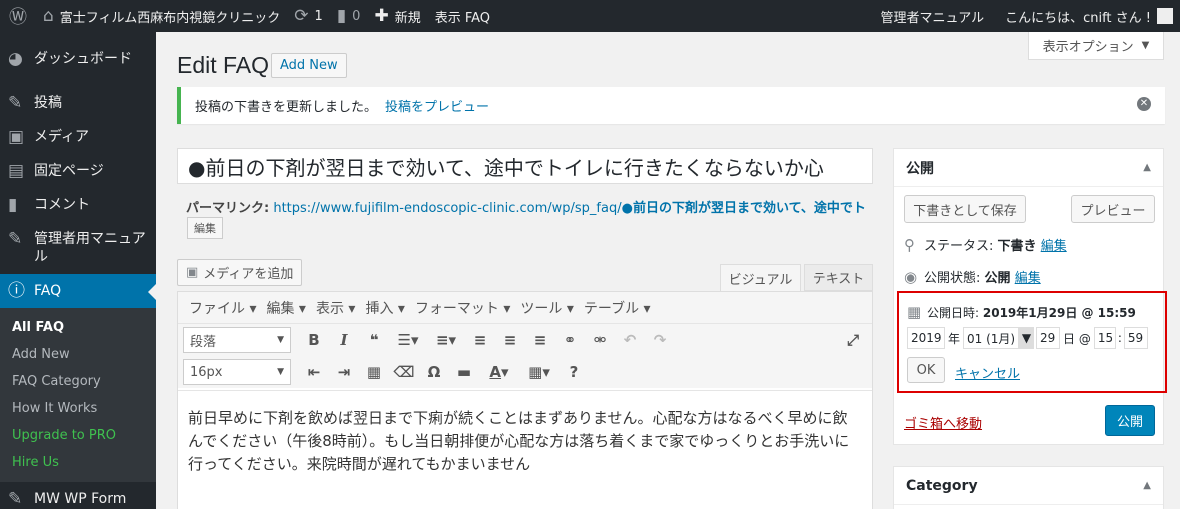  I want to click on menu-edit: 編集 ▾, so click(285, 308).